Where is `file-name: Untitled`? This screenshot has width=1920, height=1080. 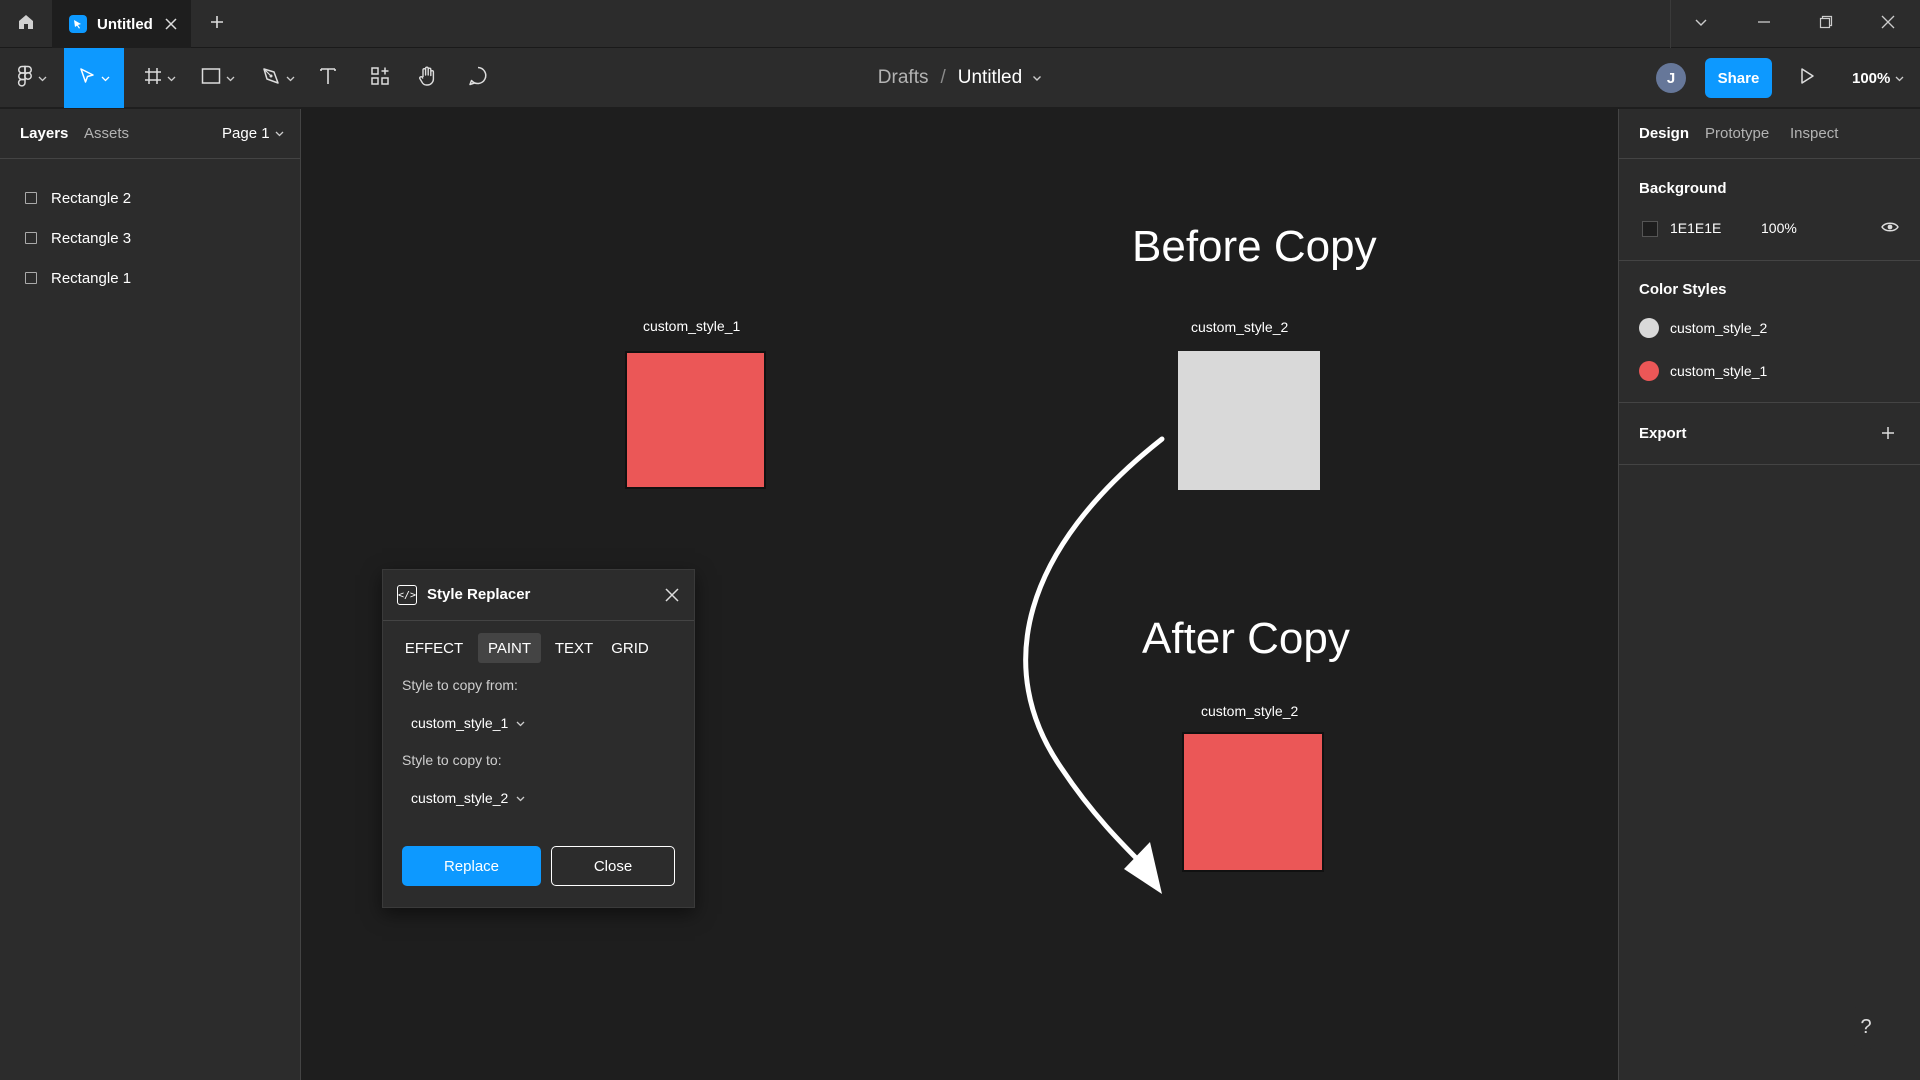
file-name: Untitled is located at coordinates (990, 78).